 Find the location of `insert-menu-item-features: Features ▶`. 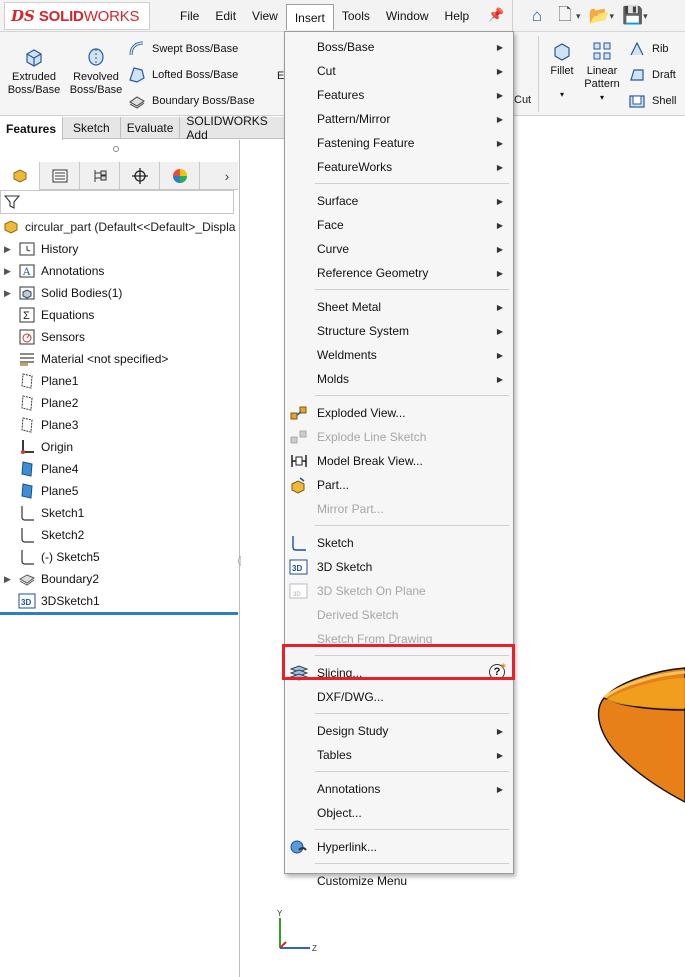

insert-menu-item-features: Features ▶ is located at coordinates (399, 95).